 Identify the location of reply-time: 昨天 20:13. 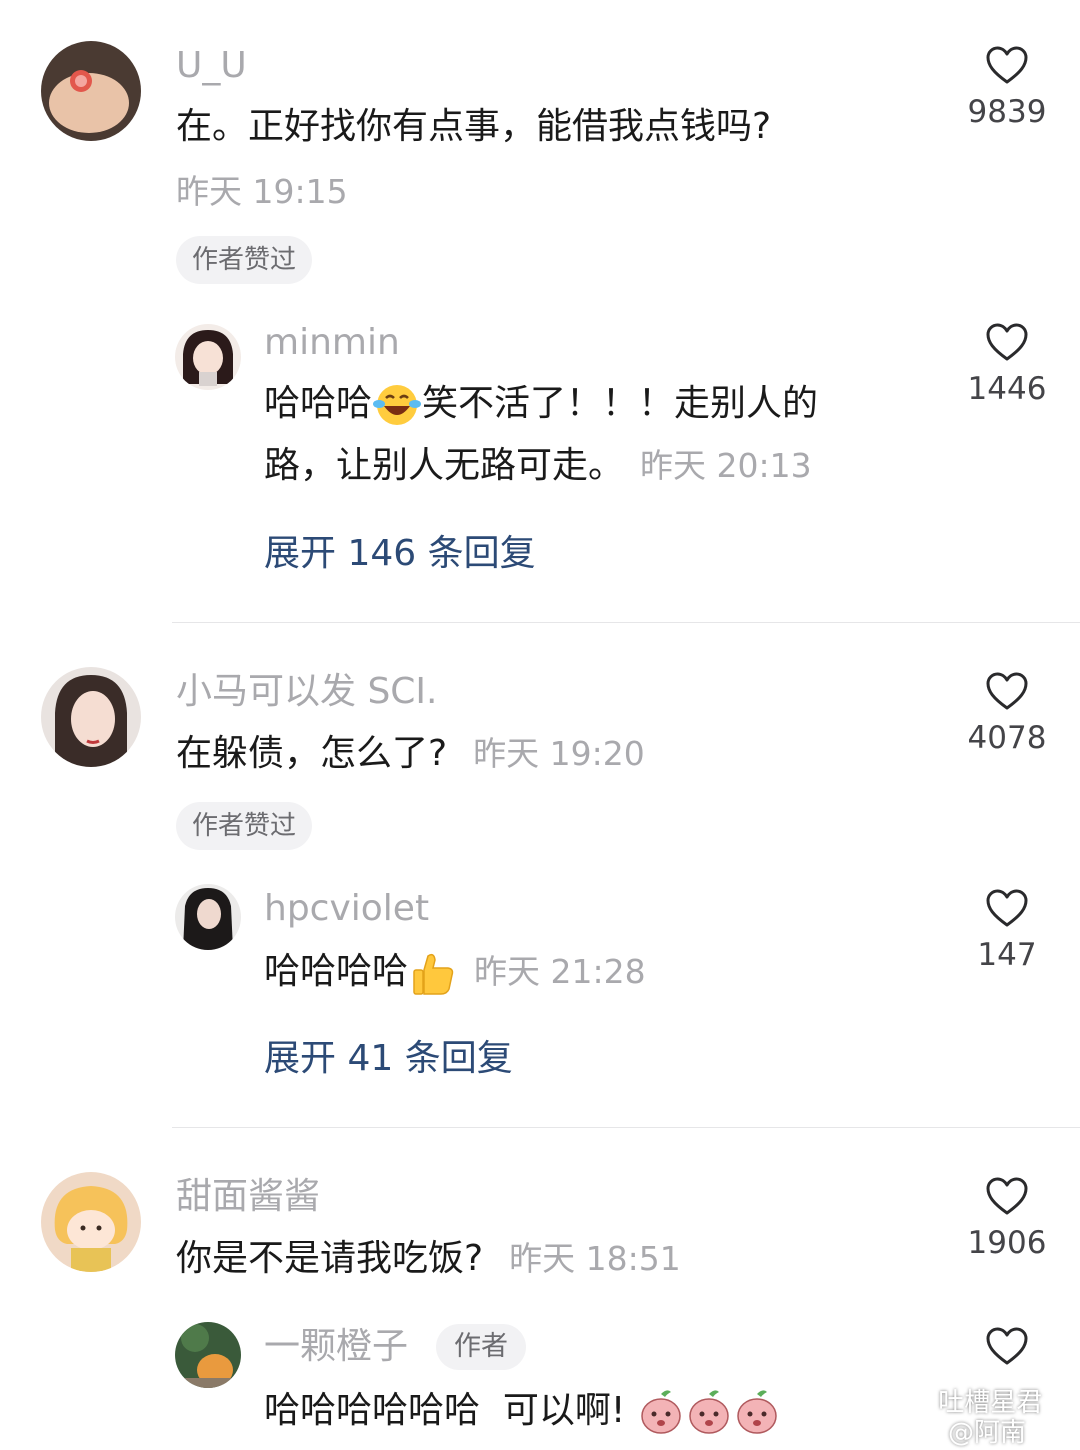
(726, 465).